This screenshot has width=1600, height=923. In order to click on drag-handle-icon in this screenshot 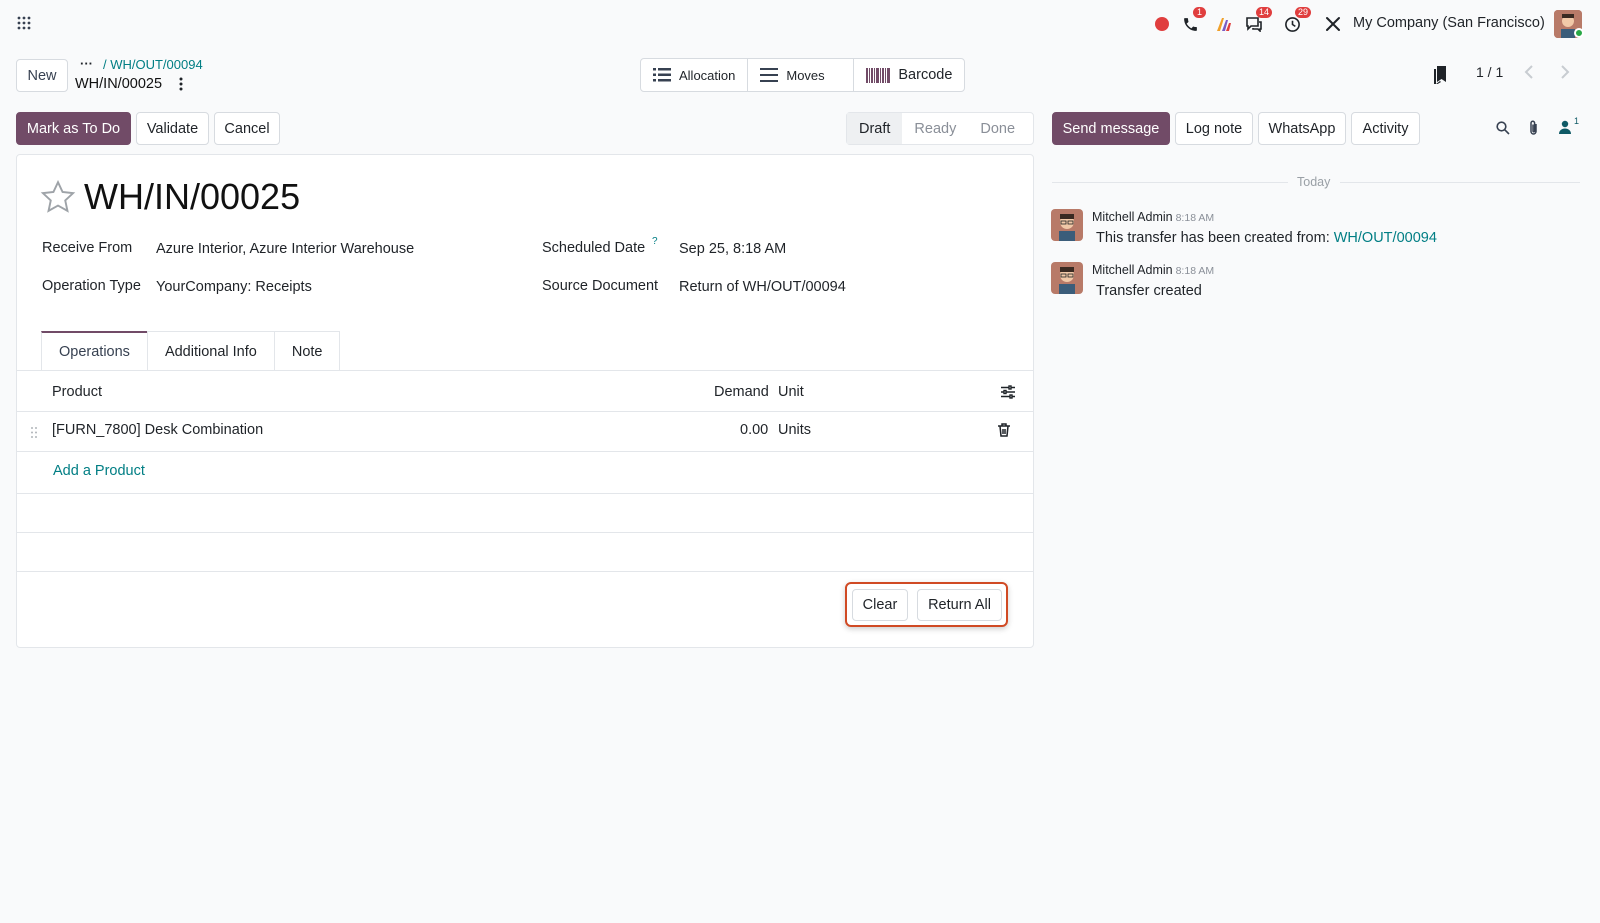, I will do `click(34, 432)`.